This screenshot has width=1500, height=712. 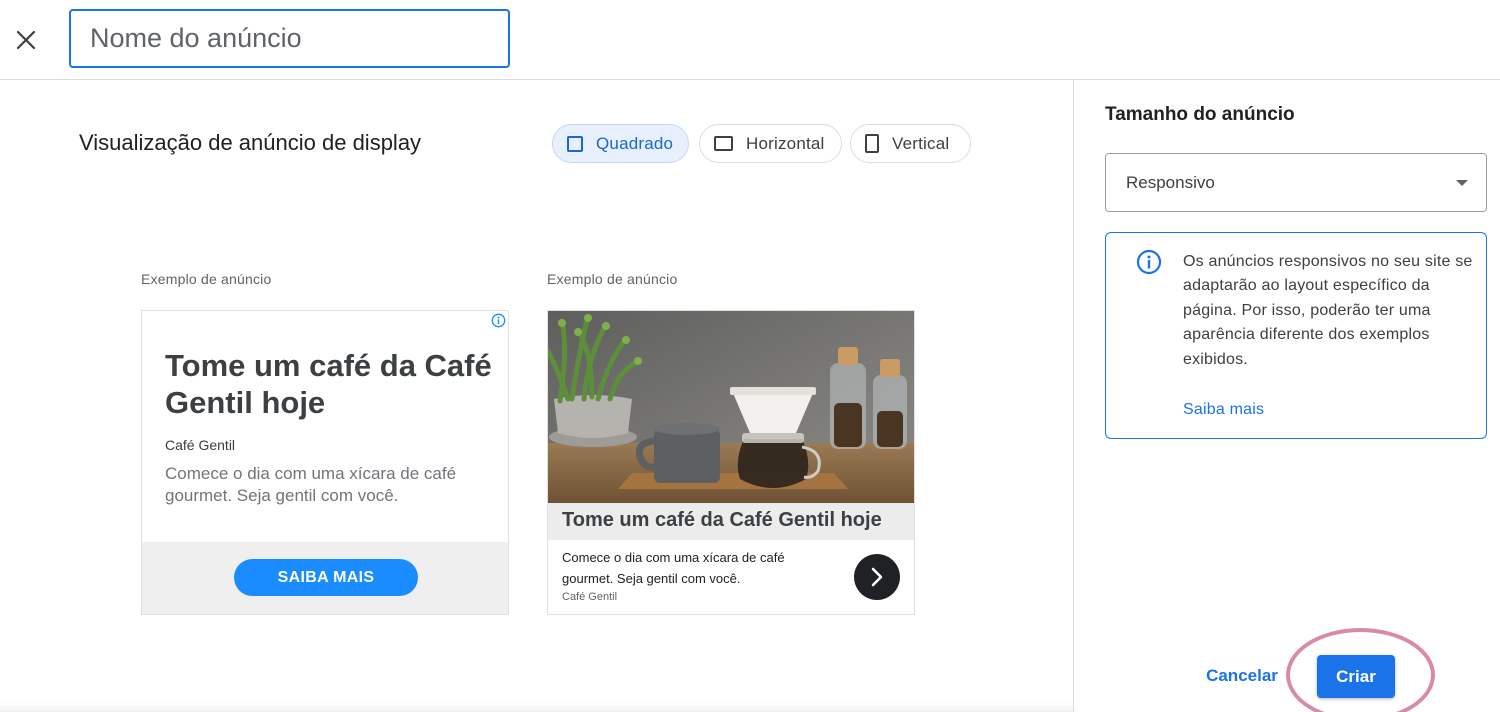 What do you see at coordinates (536, 707) in the screenshot?
I see `bottom-shadow` at bounding box center [536, 707].